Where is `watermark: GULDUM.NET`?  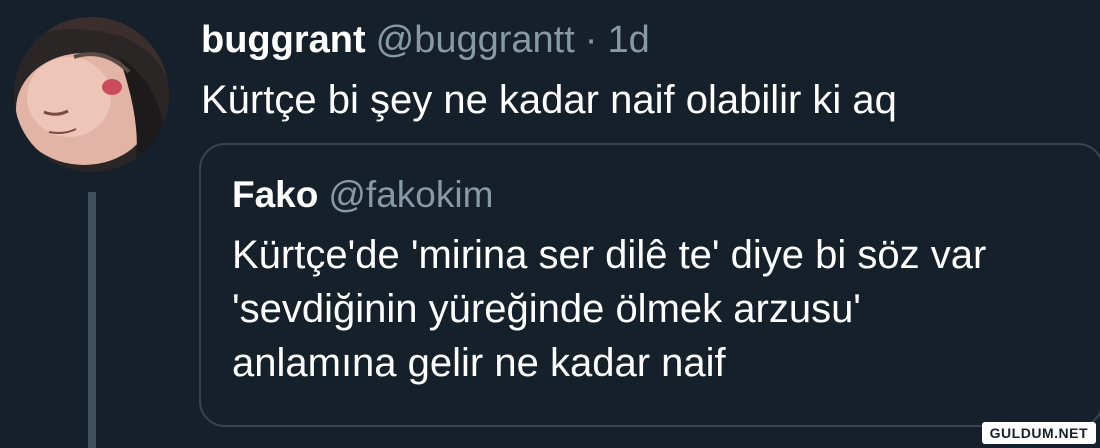
watermark: GULDUM.NET is located at coordinates (1038, 433).